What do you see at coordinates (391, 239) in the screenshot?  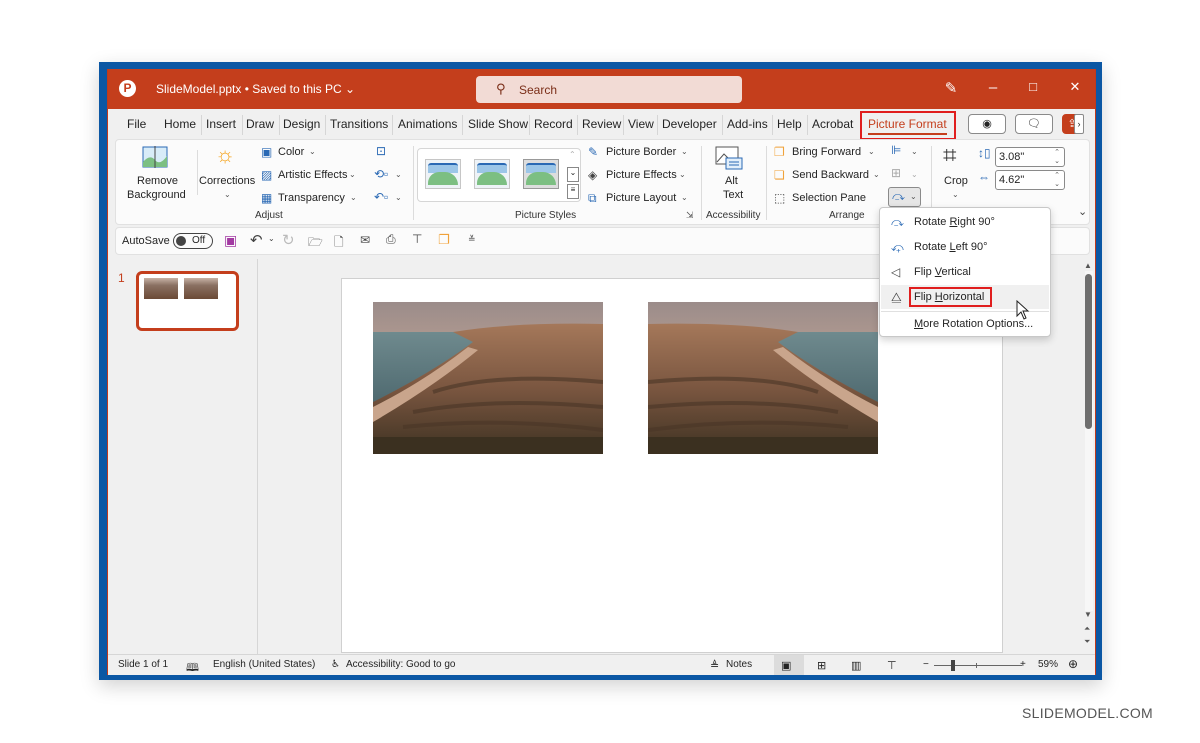 I see `print-preview-icon: ⎙` at bounding box center [391, 239].